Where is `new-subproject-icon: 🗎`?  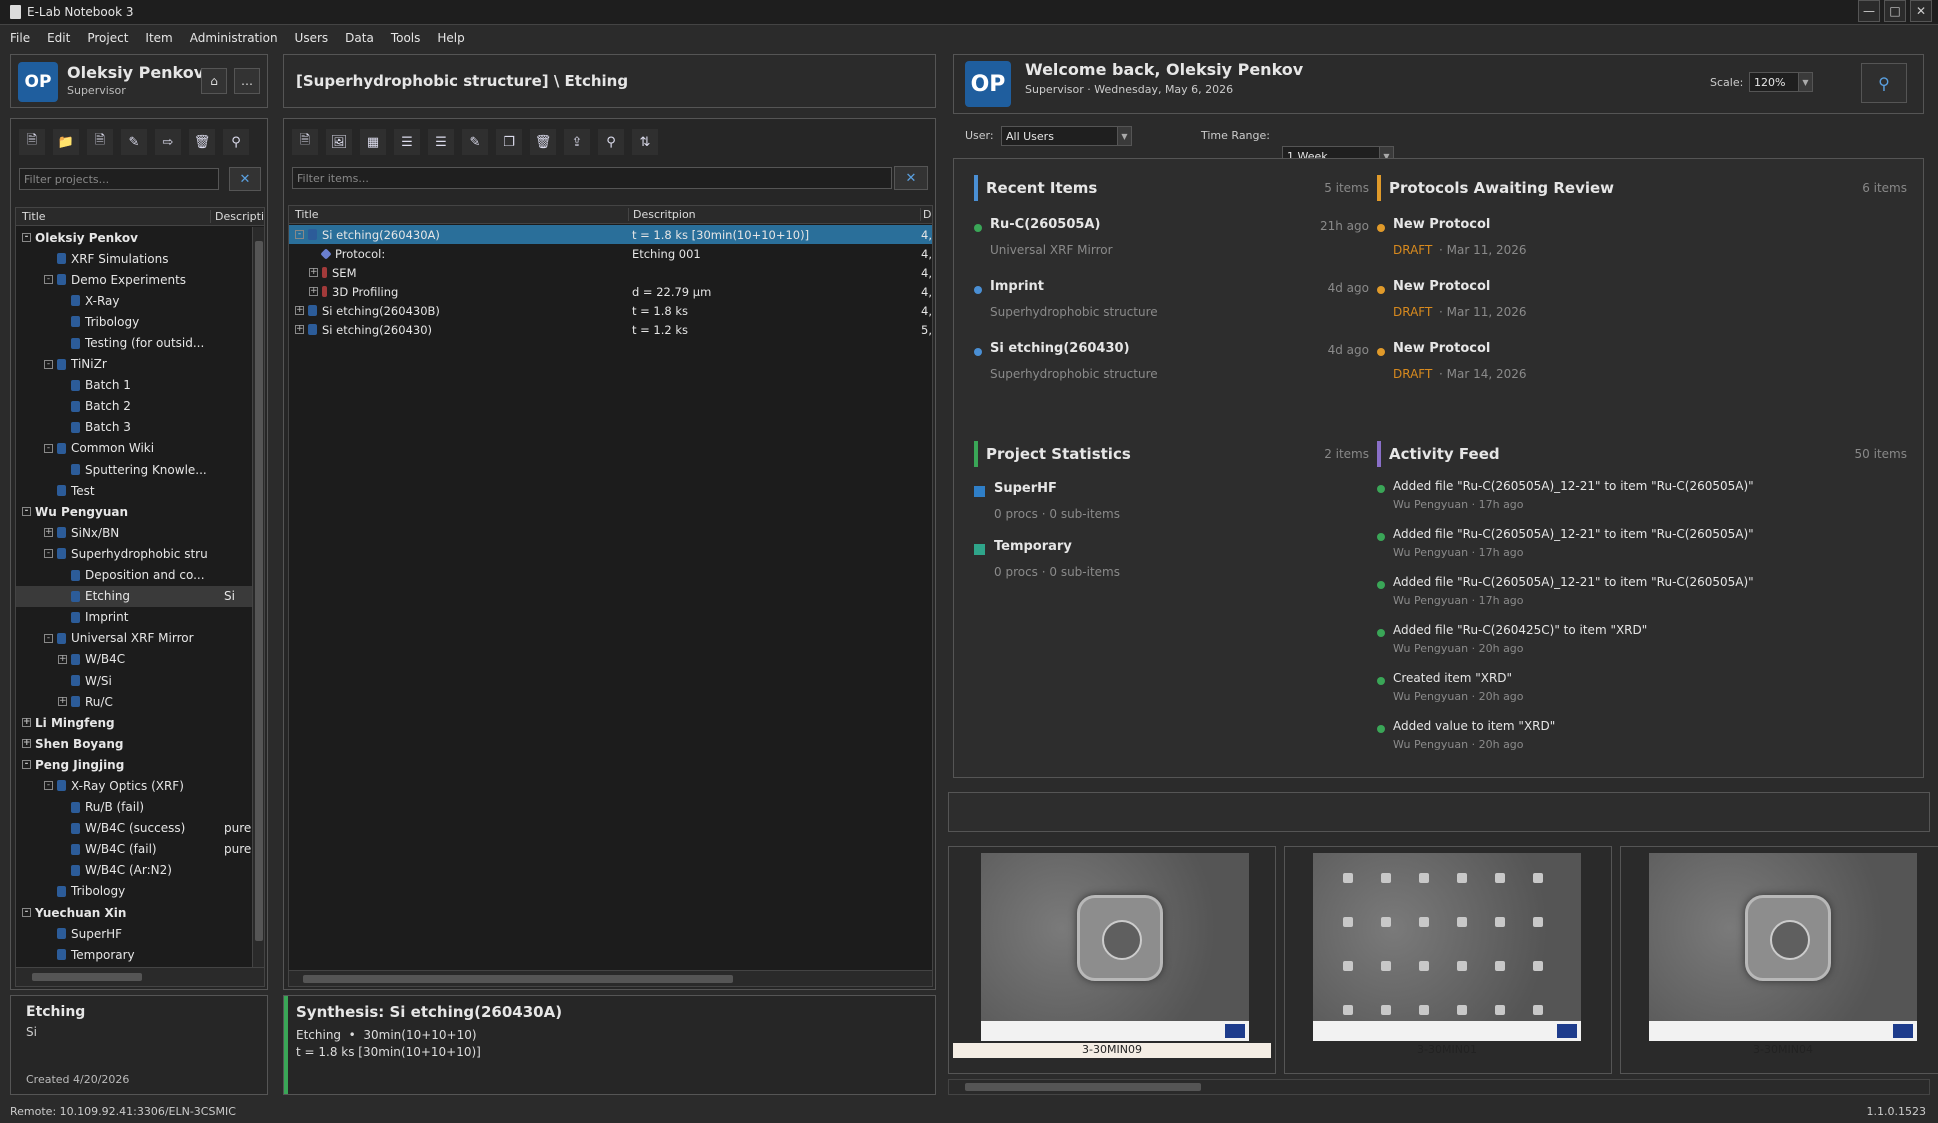 new-subproject-icon: 🗎 is located at coordinates (100, 142).